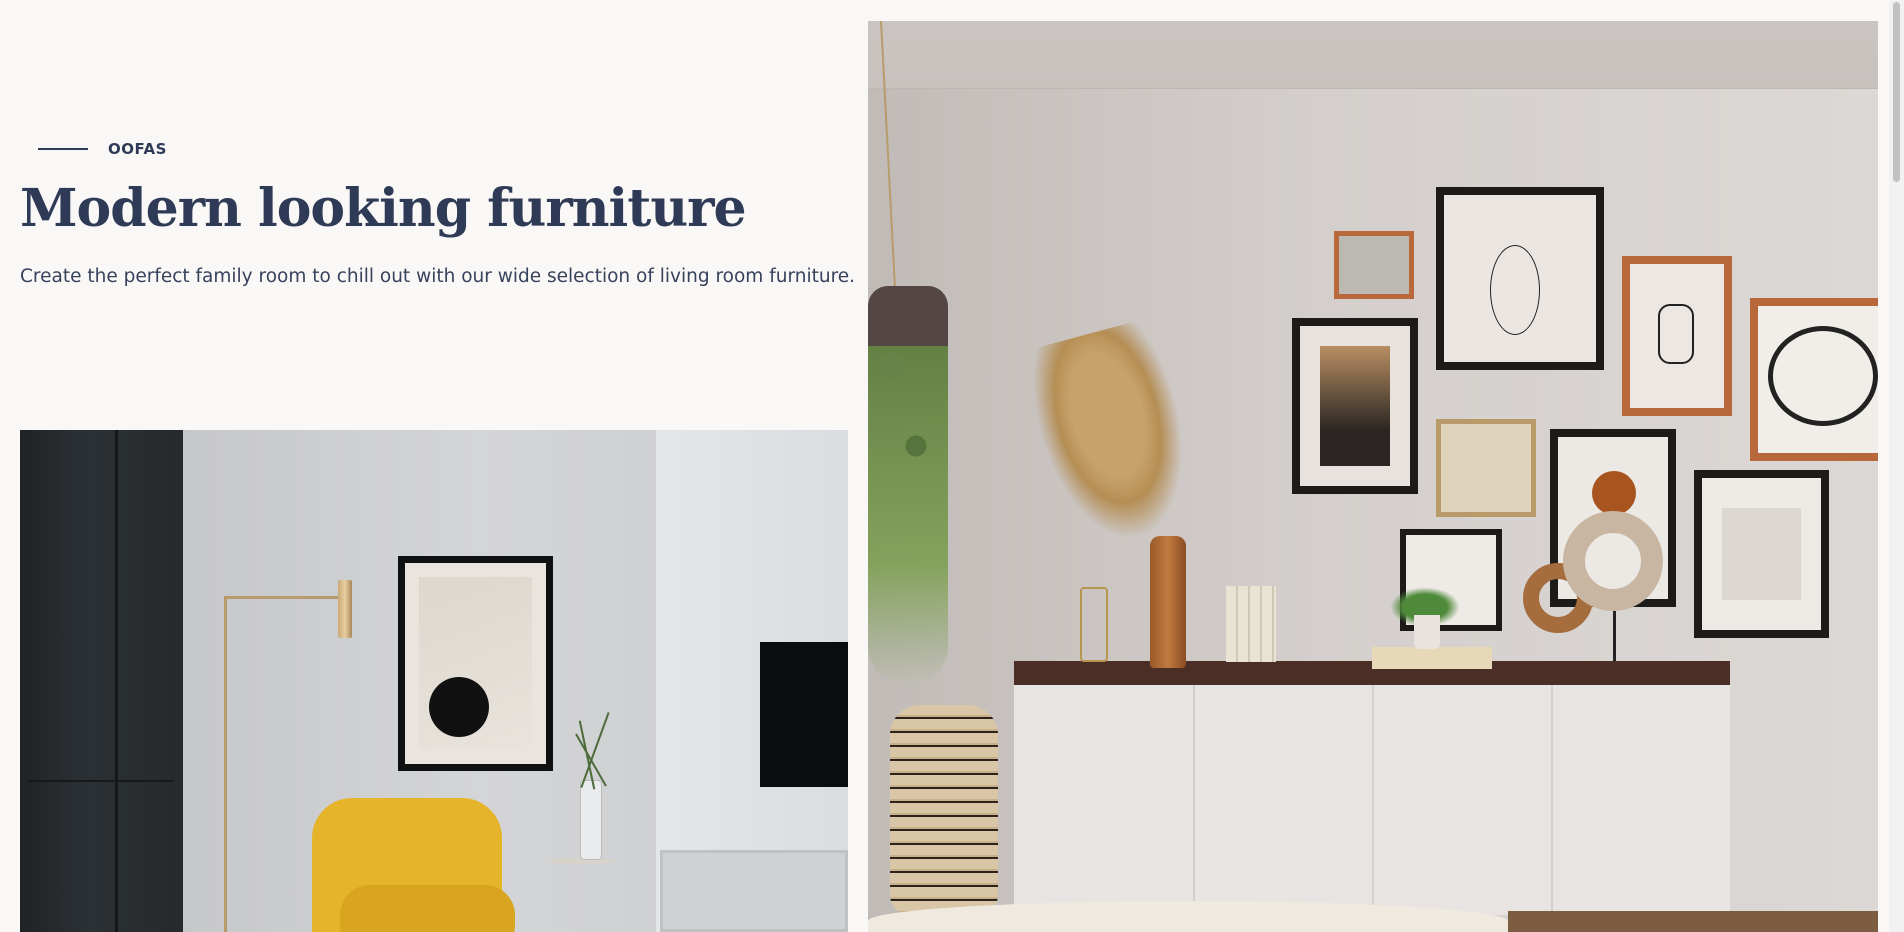 This screenshot has height=932, width=1904. Describe the element at coordinates (1168, 602) in the screenshot. I see `ceramic-vase` at that location.